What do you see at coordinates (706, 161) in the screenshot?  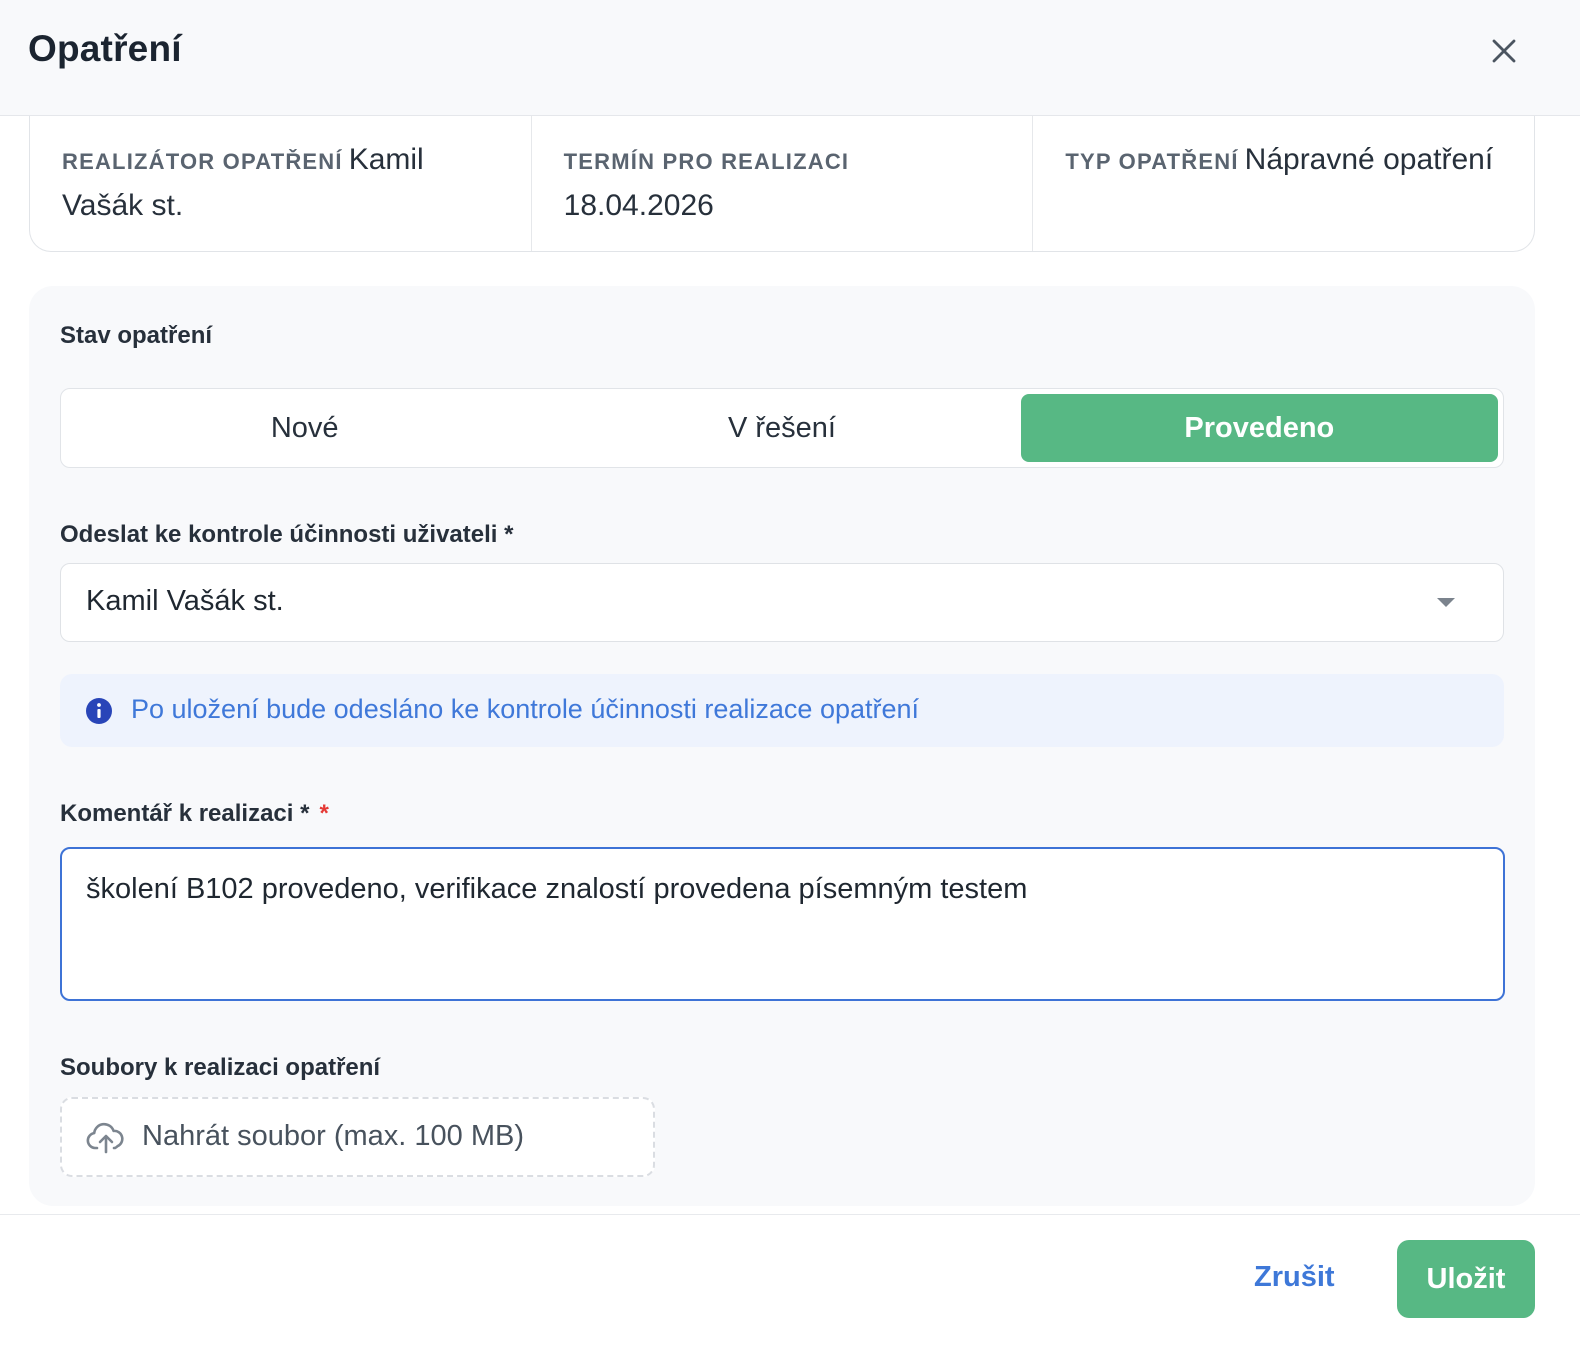 I see `info-termin-label: Termín pro realizaci` at bounding box center [706, 161].